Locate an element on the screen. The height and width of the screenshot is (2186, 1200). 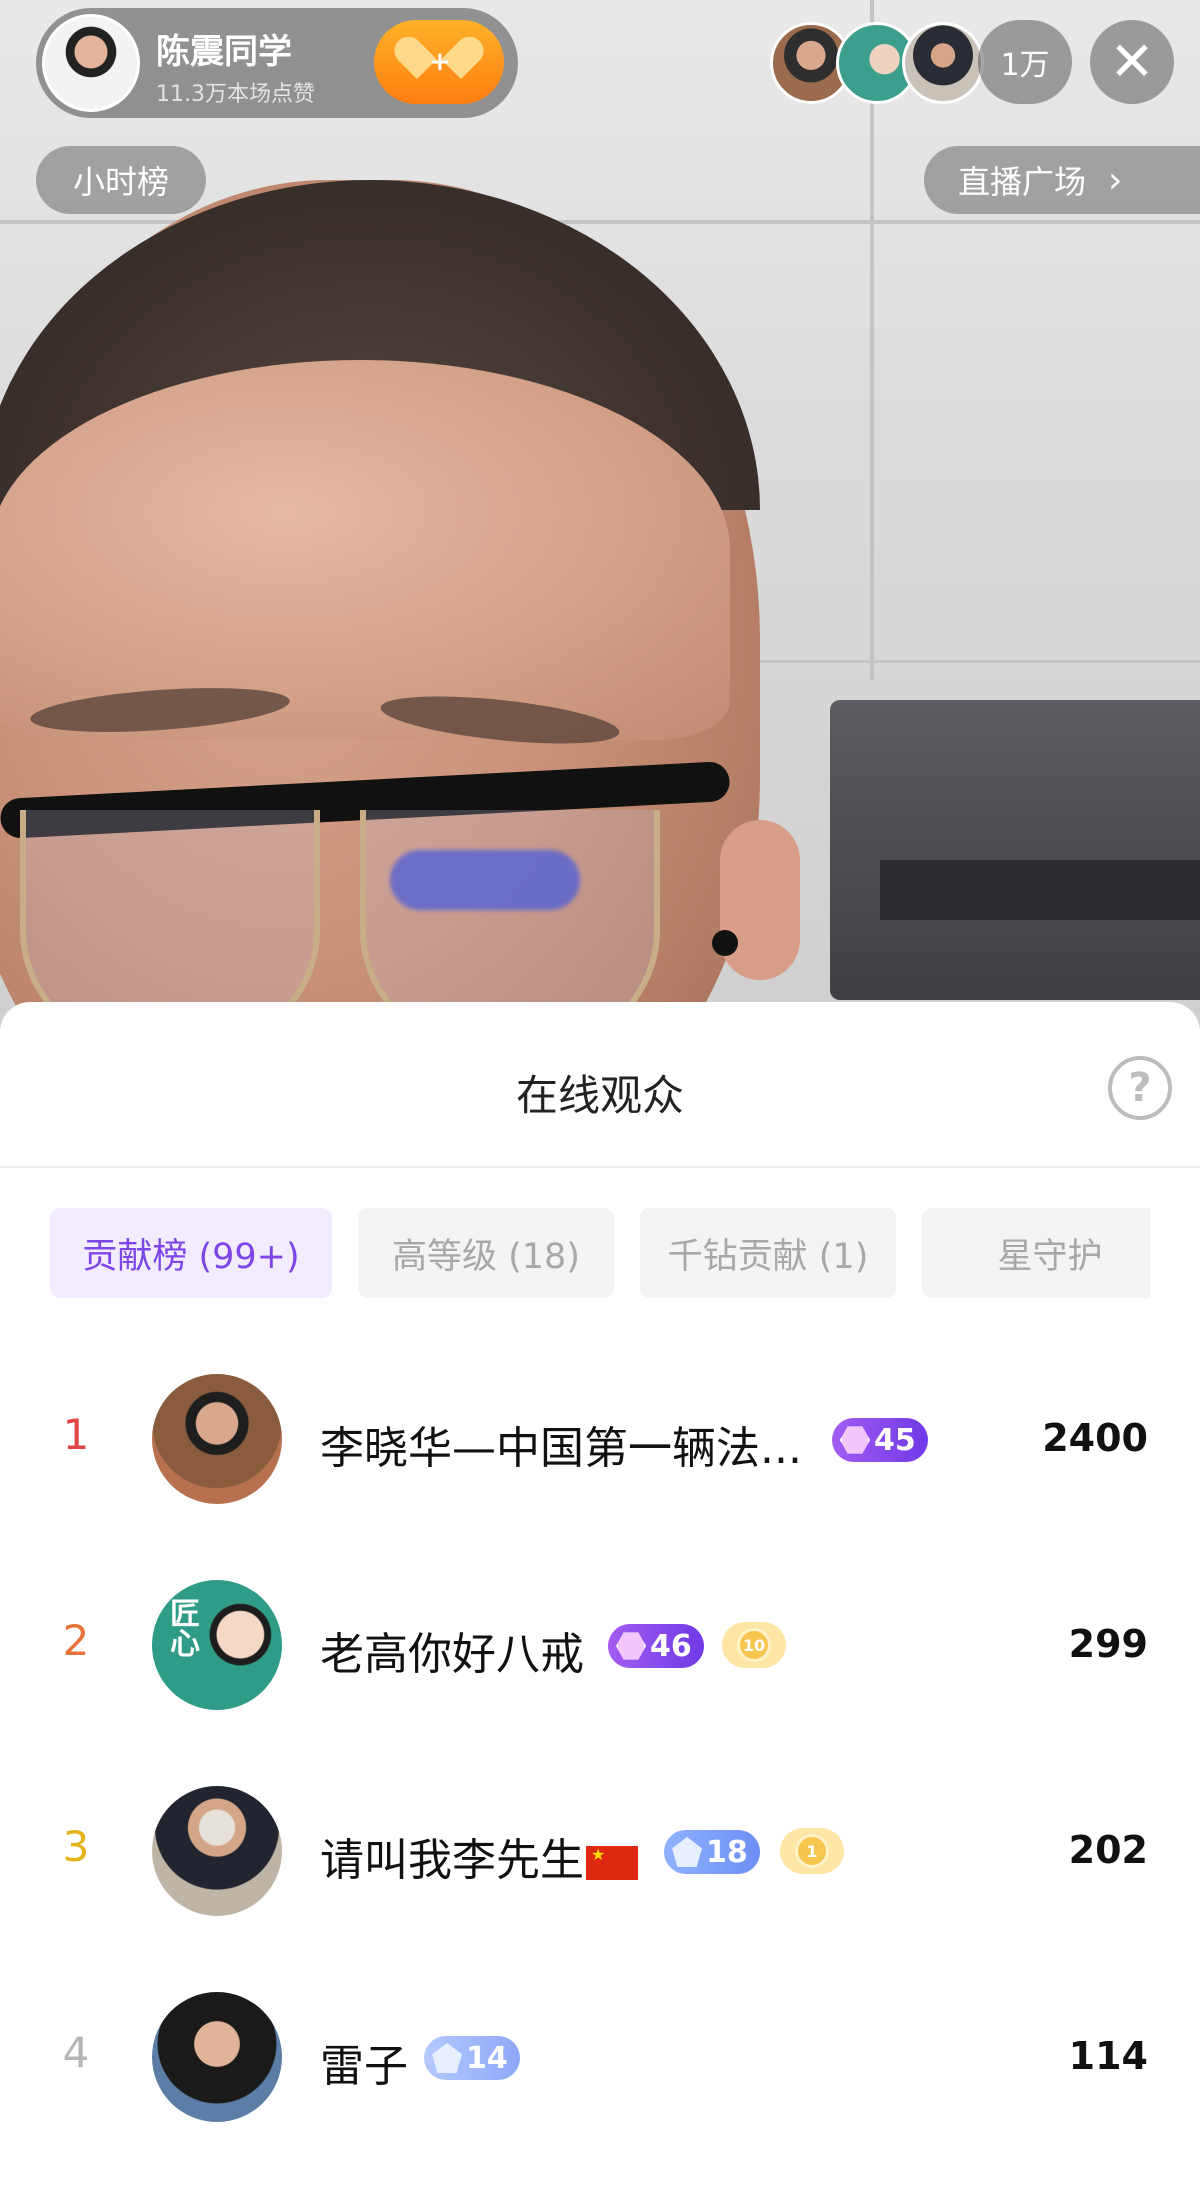
heart-plus-icon: + is located at coordinates (439, 62).